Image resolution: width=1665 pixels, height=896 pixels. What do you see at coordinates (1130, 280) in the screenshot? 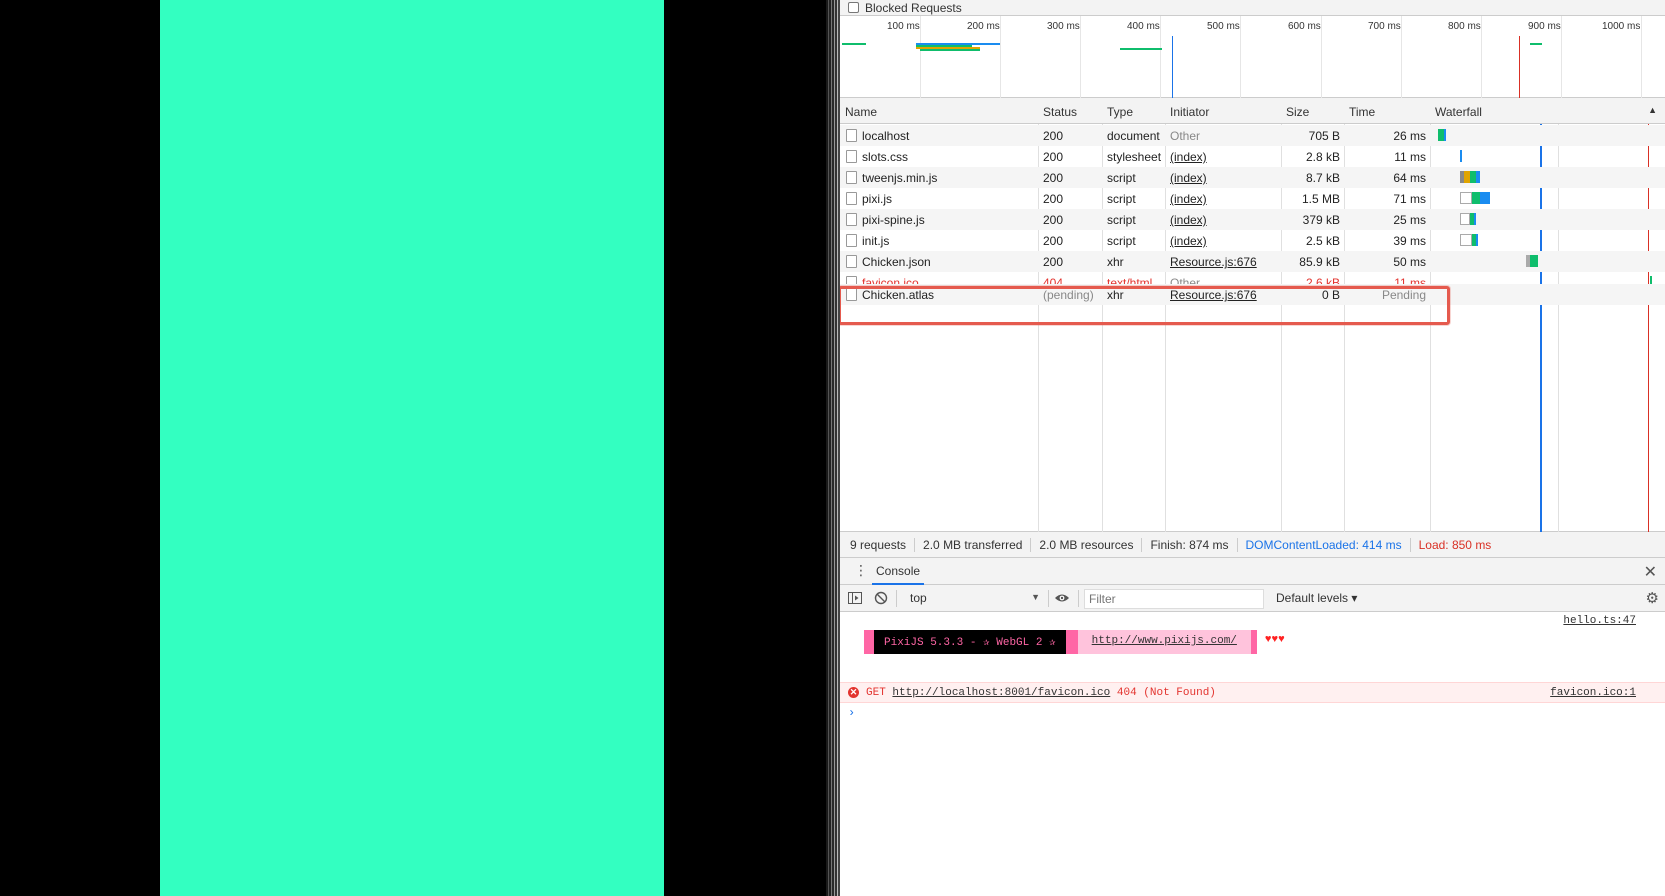
I see `request-type: text/html` at bounding box center [1130, 280].